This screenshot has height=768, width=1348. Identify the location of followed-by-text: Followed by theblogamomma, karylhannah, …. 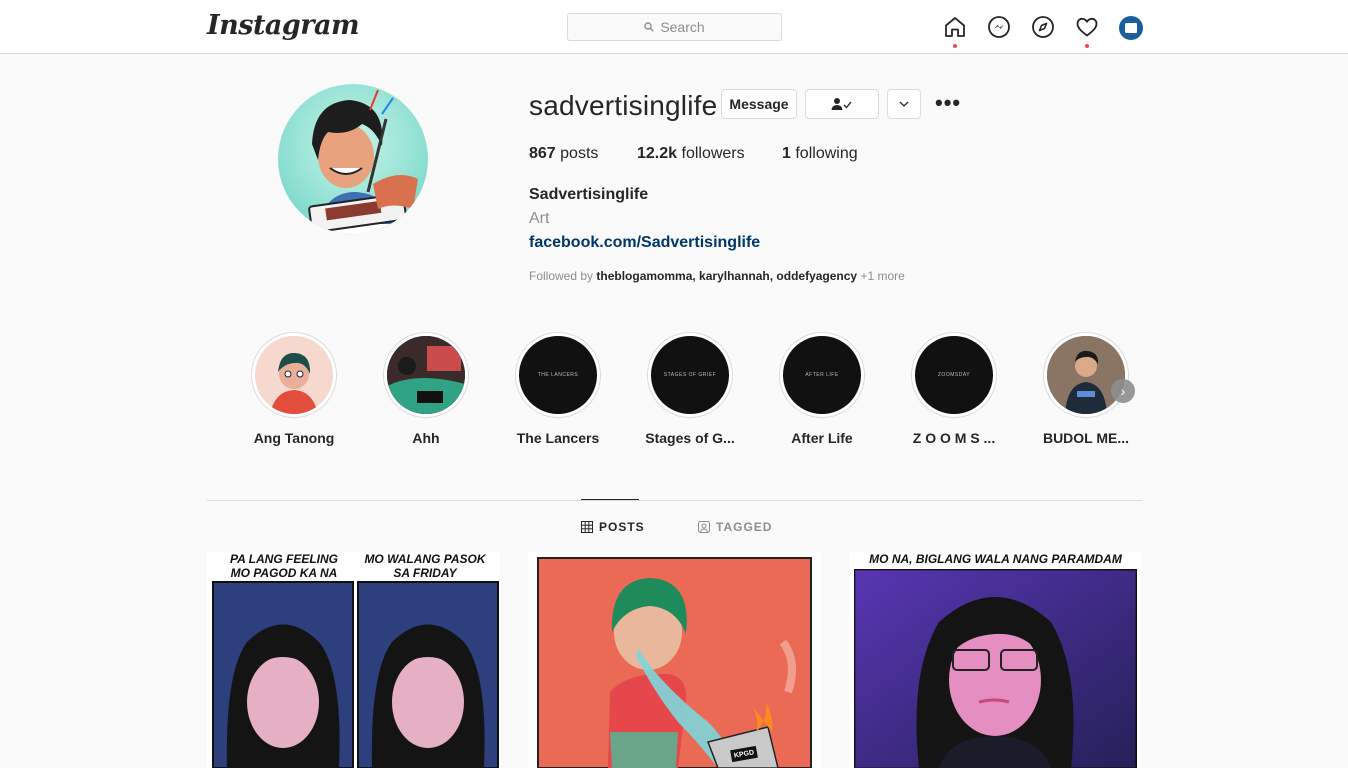
(717, 276).